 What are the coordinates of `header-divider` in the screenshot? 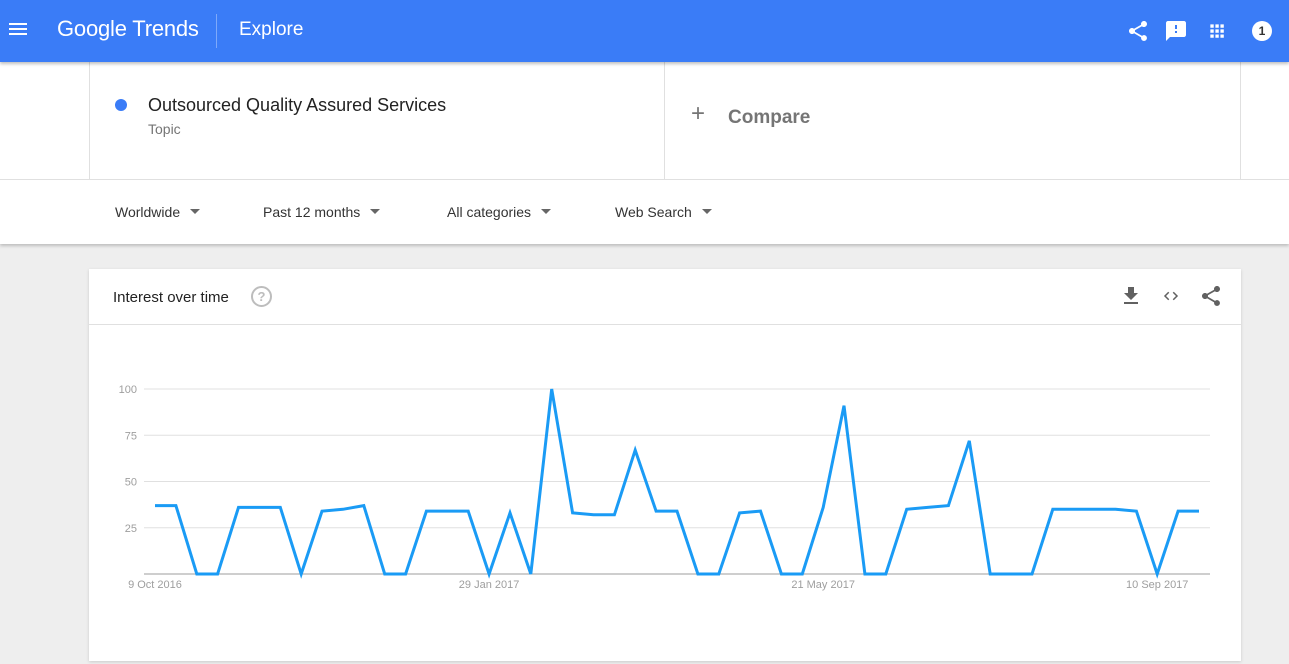 It's located at (216, 31).